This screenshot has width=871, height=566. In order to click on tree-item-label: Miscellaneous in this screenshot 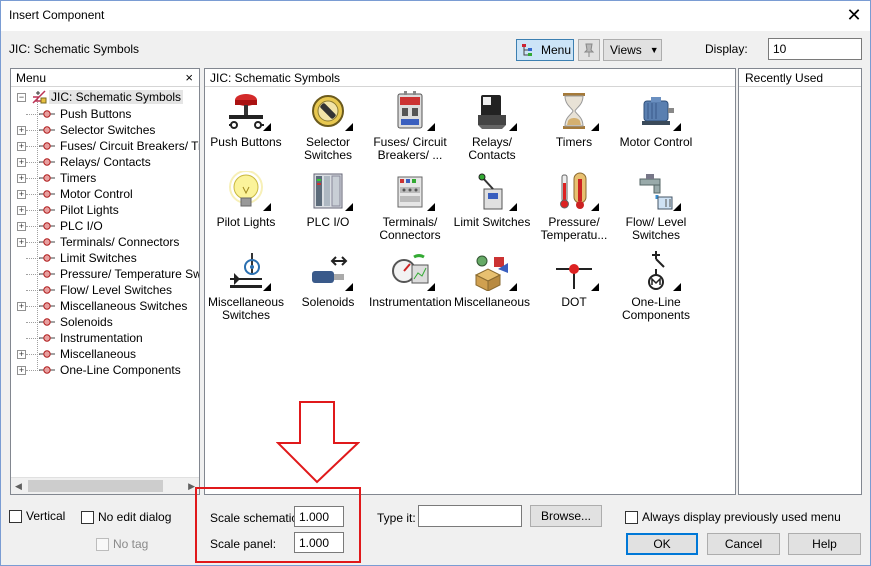, I will do `click(98, 354)`.